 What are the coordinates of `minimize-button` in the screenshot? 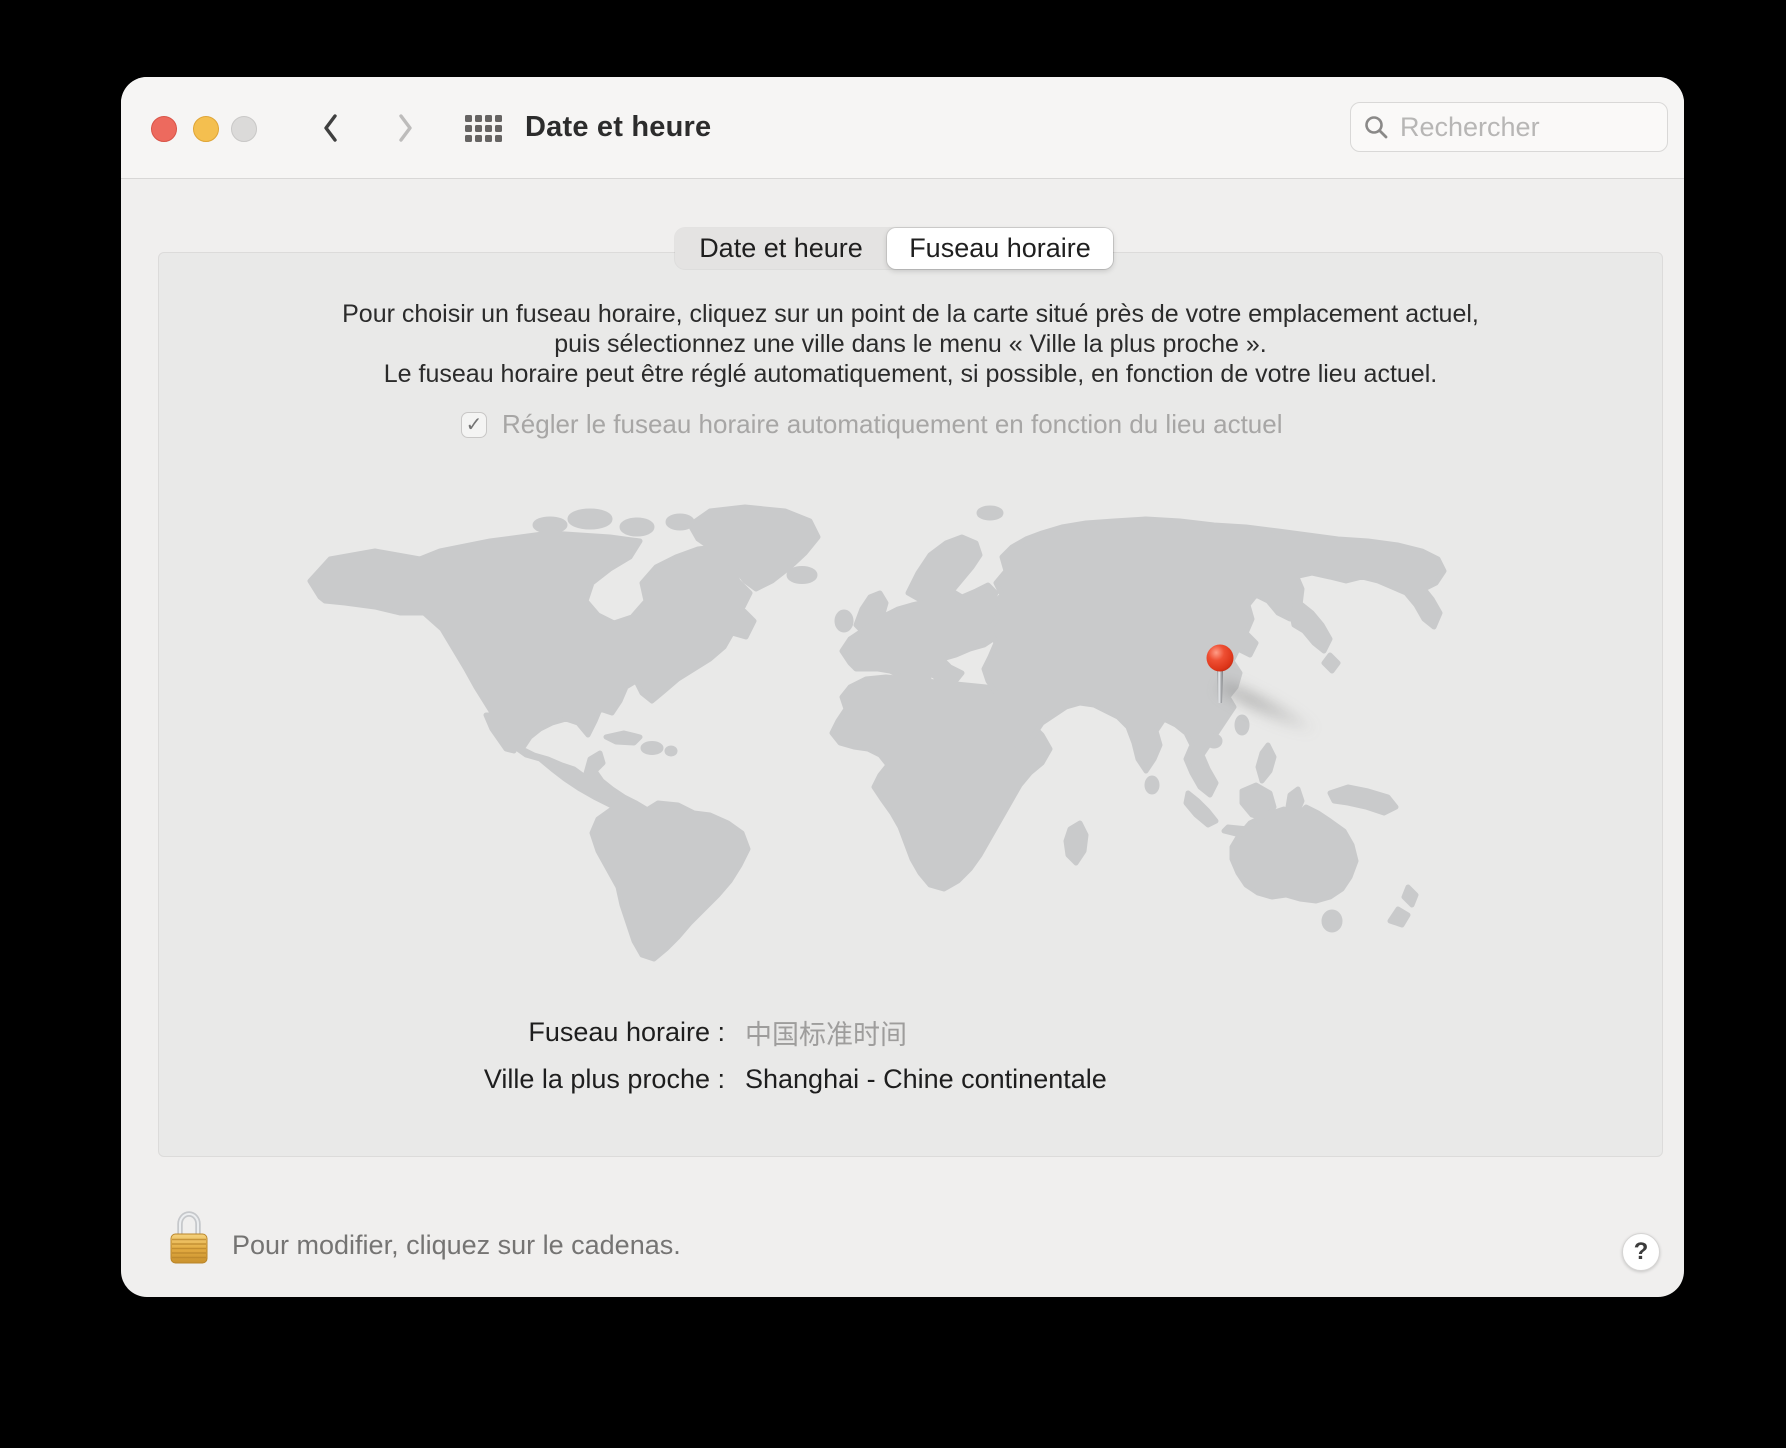 It's located at (206, 129).